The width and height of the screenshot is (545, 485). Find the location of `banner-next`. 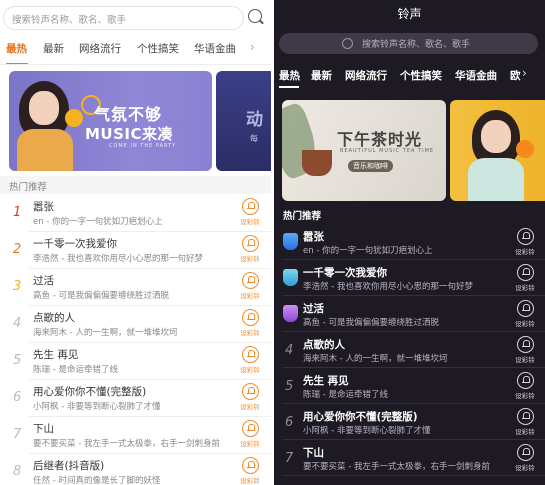

banner-next is located at coordinates (497, 150).